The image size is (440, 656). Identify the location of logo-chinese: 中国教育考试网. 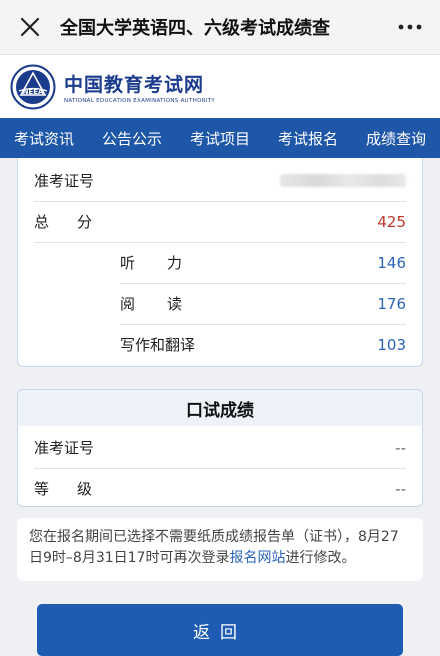
(134, 84).